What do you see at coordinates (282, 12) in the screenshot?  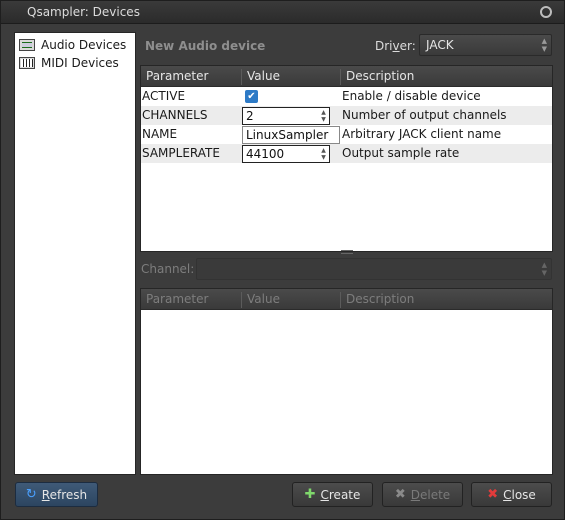 I see `title-bar: Qsampler: Devices` at bounding box center [282, 12].